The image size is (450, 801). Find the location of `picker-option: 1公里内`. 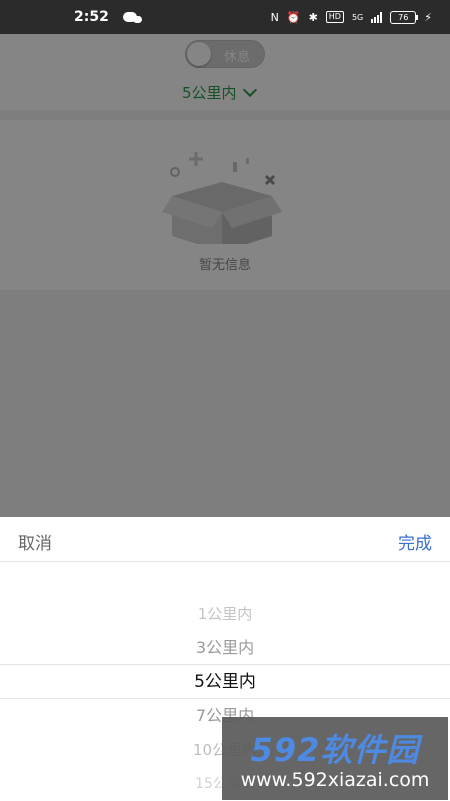

picker-option: 1公里内 is located at coordinates (225, 614).